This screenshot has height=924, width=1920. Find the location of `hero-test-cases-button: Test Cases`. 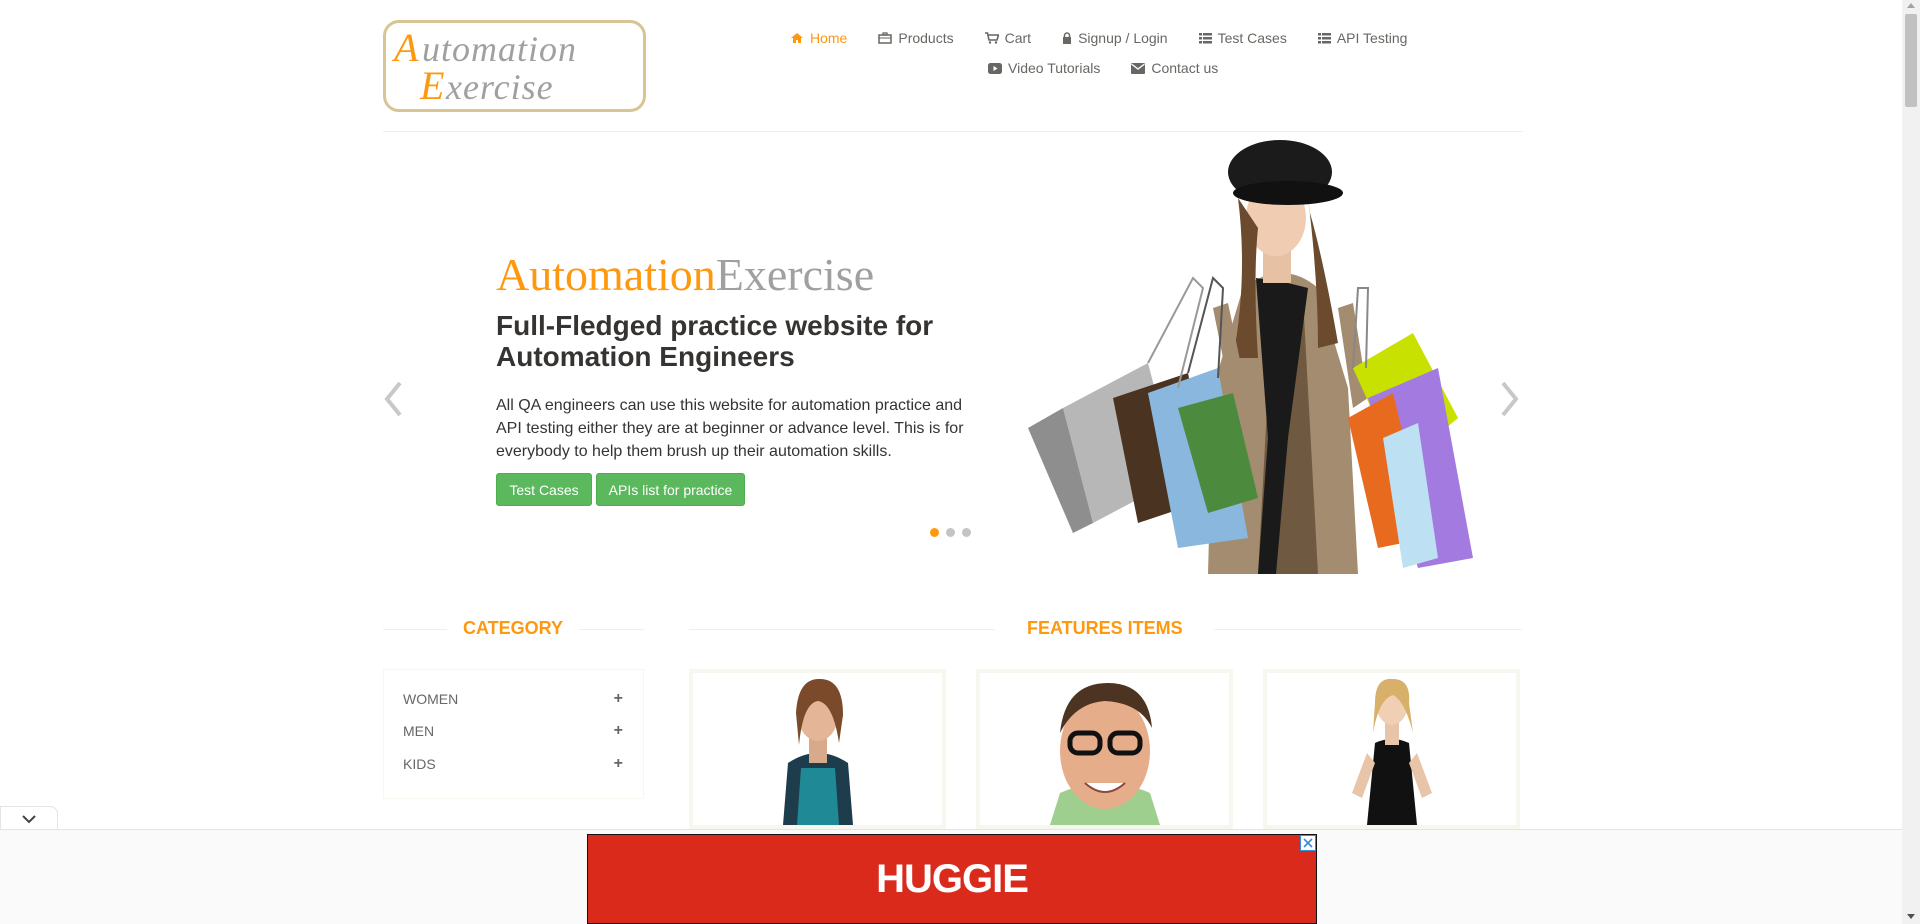

hero-test-cases-button: Test Cases is located at coordinates (544, 489).